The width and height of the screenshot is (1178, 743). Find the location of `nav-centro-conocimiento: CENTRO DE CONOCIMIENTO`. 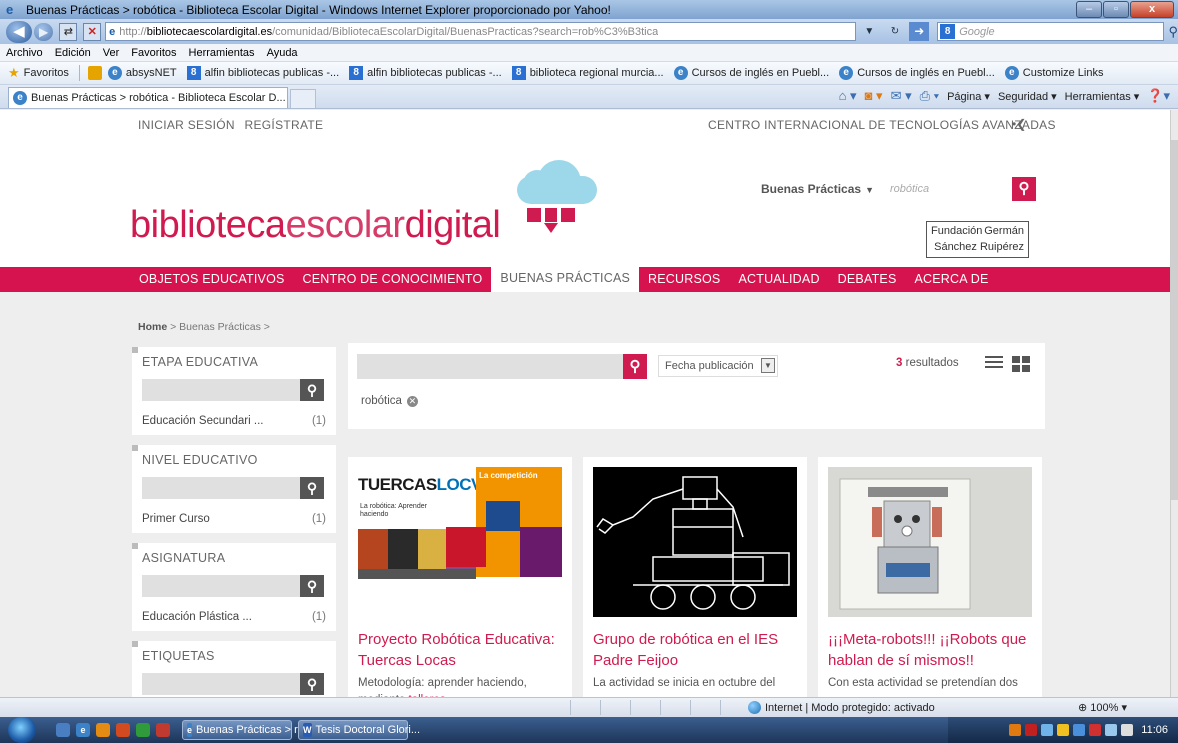

nav-centro-conocimiento: CENTRO DE CONOCIMIENTO is located at coordinates (393, 279).